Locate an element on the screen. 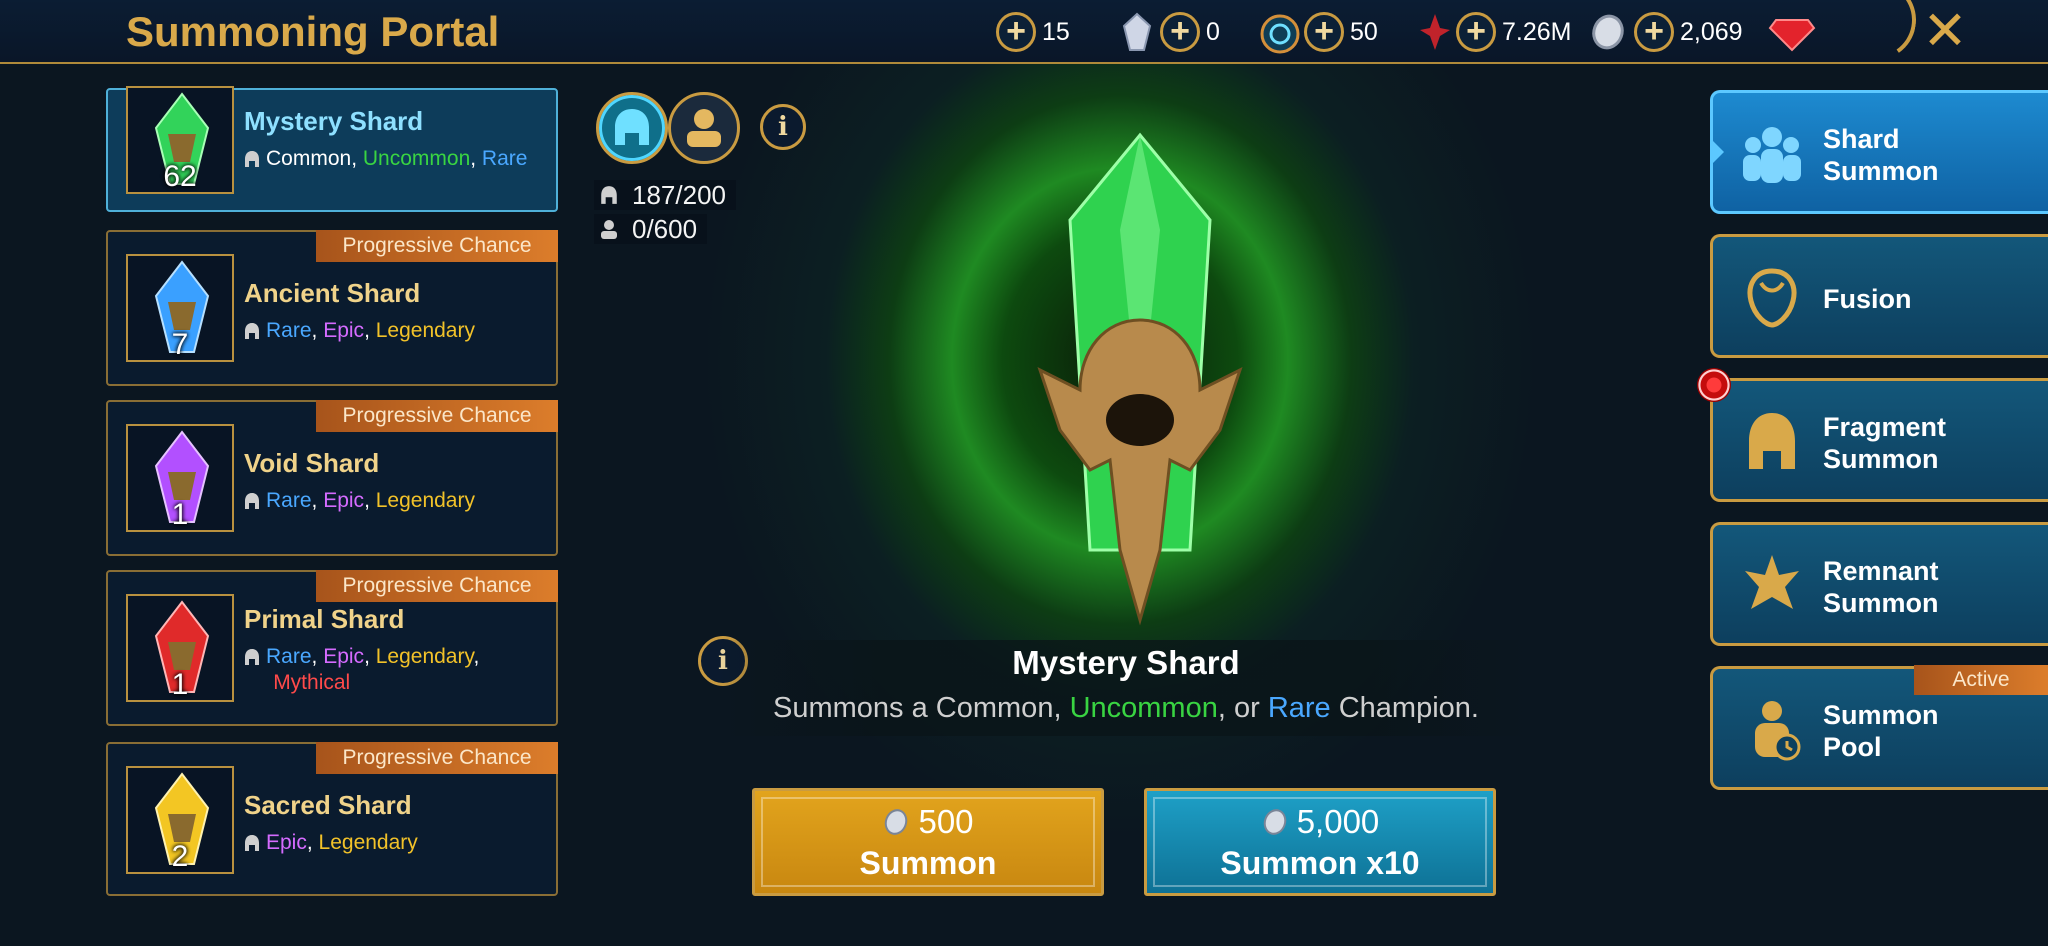 The image size is (2048, 946). hero-count: 0/600 is located at coordinates (665, 228).